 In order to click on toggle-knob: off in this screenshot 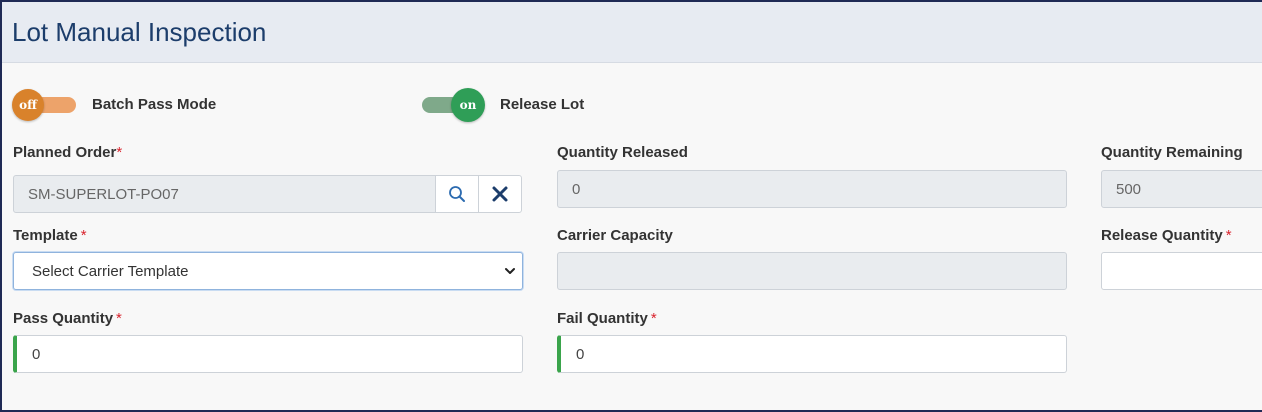, I will do `click(28, 105)`.